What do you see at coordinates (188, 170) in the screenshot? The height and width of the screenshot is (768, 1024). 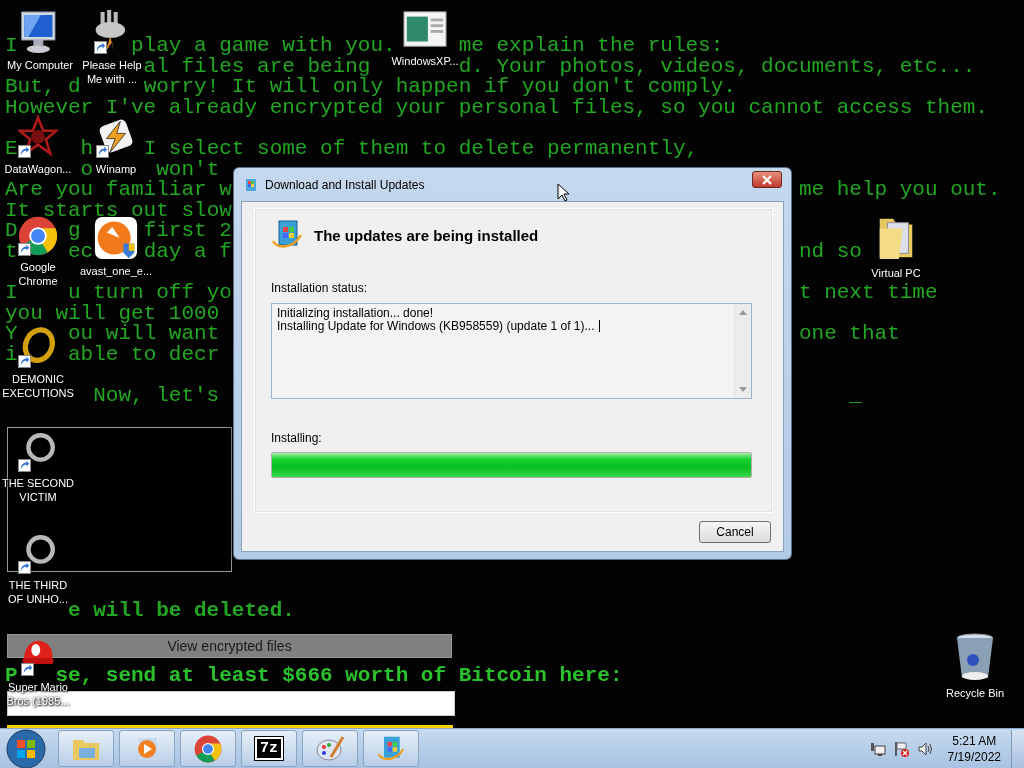 I see `message-text: won't` at bounding box center [188, 170].